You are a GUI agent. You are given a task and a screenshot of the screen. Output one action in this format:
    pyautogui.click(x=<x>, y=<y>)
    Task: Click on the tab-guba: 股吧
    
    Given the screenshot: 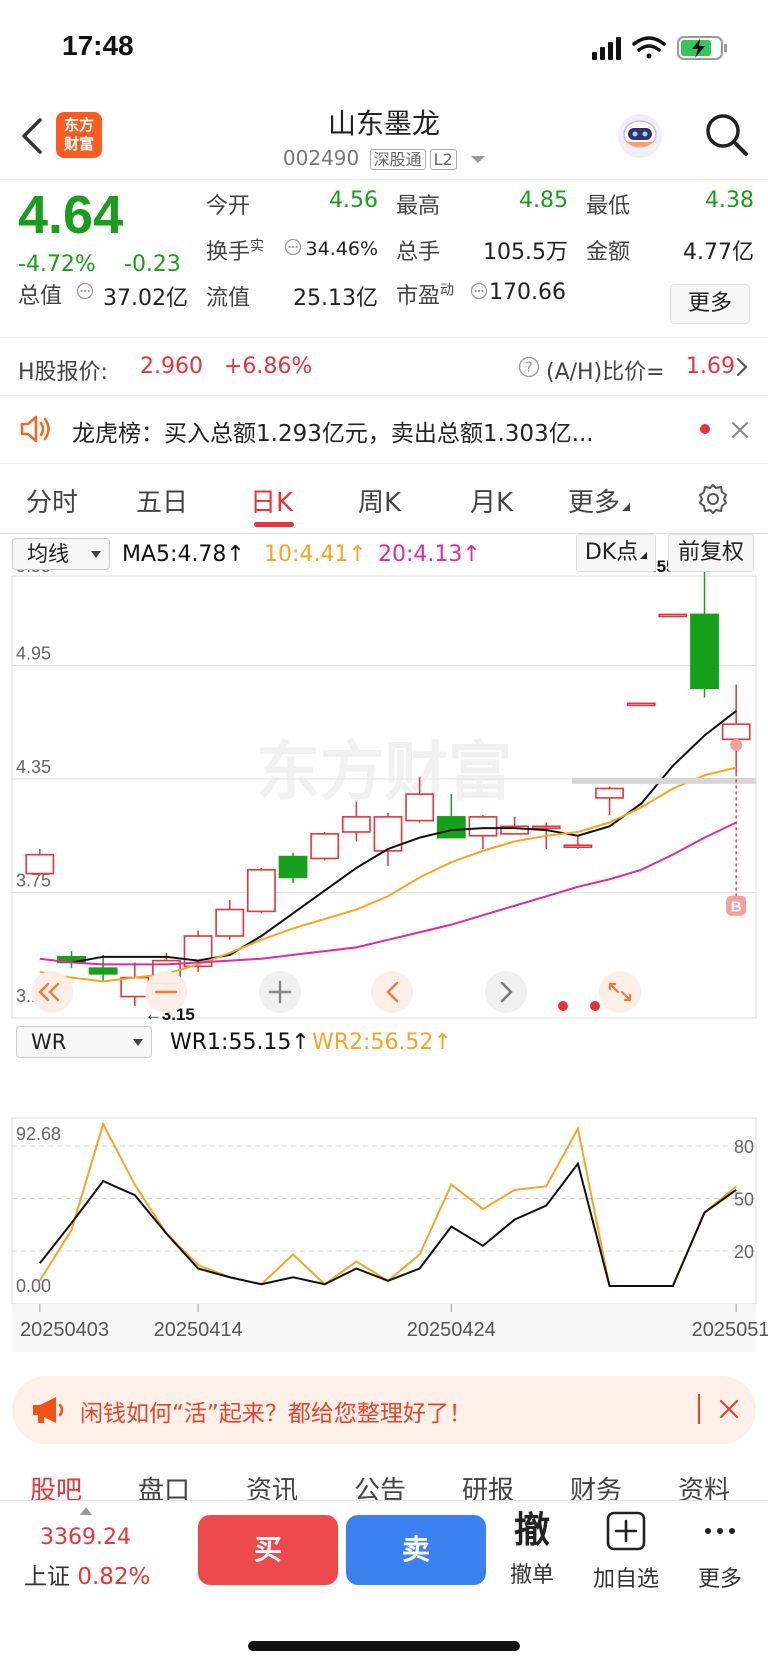 What is the action you would take?
    pyautogui.click(x=56, y=1485)
    